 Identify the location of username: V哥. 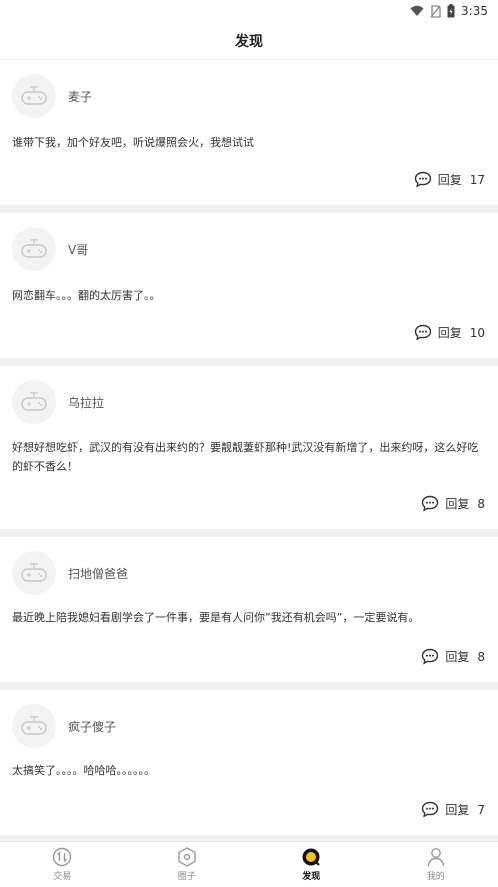
(78, 249).